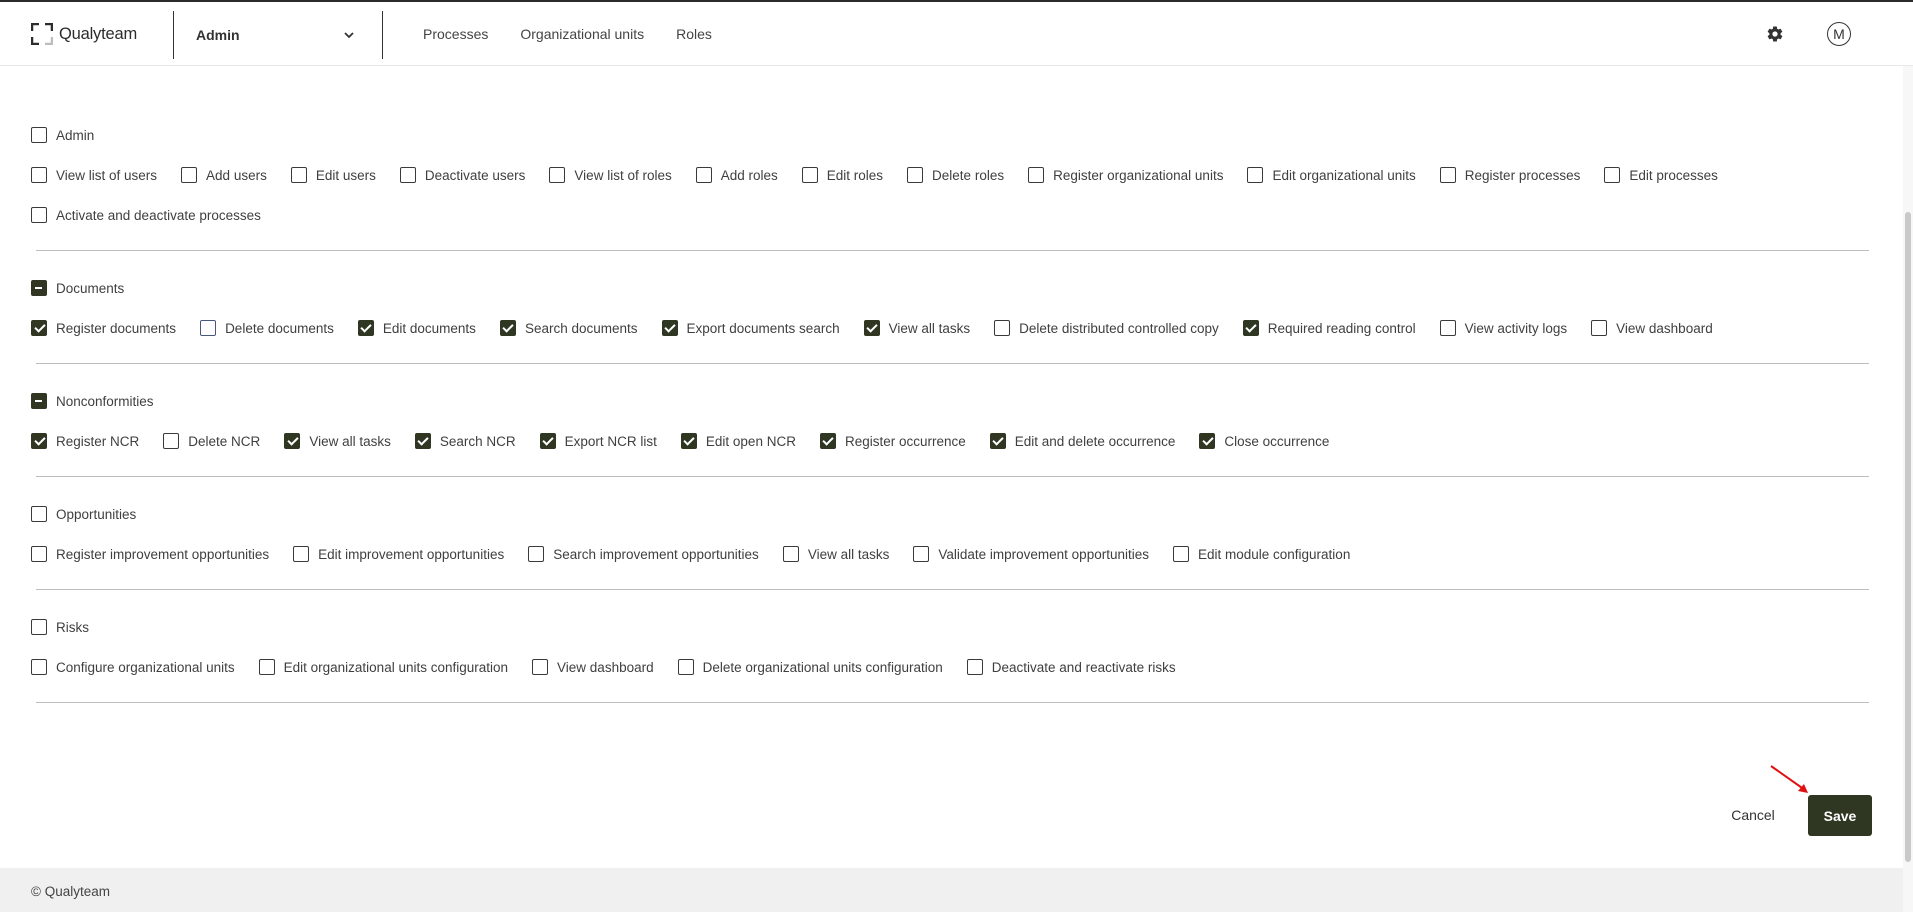 The width and height of the screenshot is (1913, 912). What do you see at coordinates (1106, 328) in the screenshot?
I see `permission-checkbox: Delete distributed controlled copy` at bounding box center [1106, 328].